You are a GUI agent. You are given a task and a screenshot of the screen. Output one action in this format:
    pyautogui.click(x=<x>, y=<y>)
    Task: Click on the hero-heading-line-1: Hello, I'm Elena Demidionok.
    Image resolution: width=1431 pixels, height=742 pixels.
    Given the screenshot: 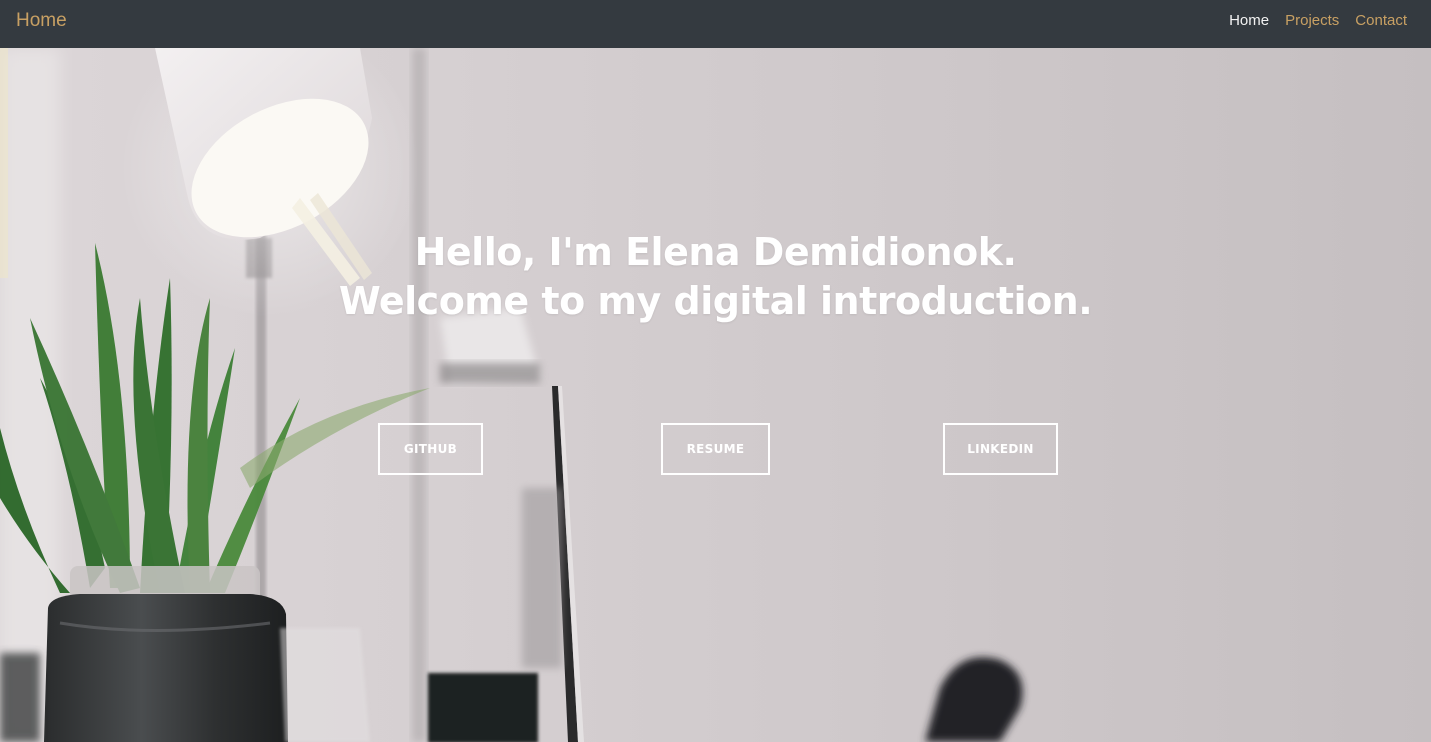 What is the action you would take?
    pyautogui.click(x=715, y=252)
    